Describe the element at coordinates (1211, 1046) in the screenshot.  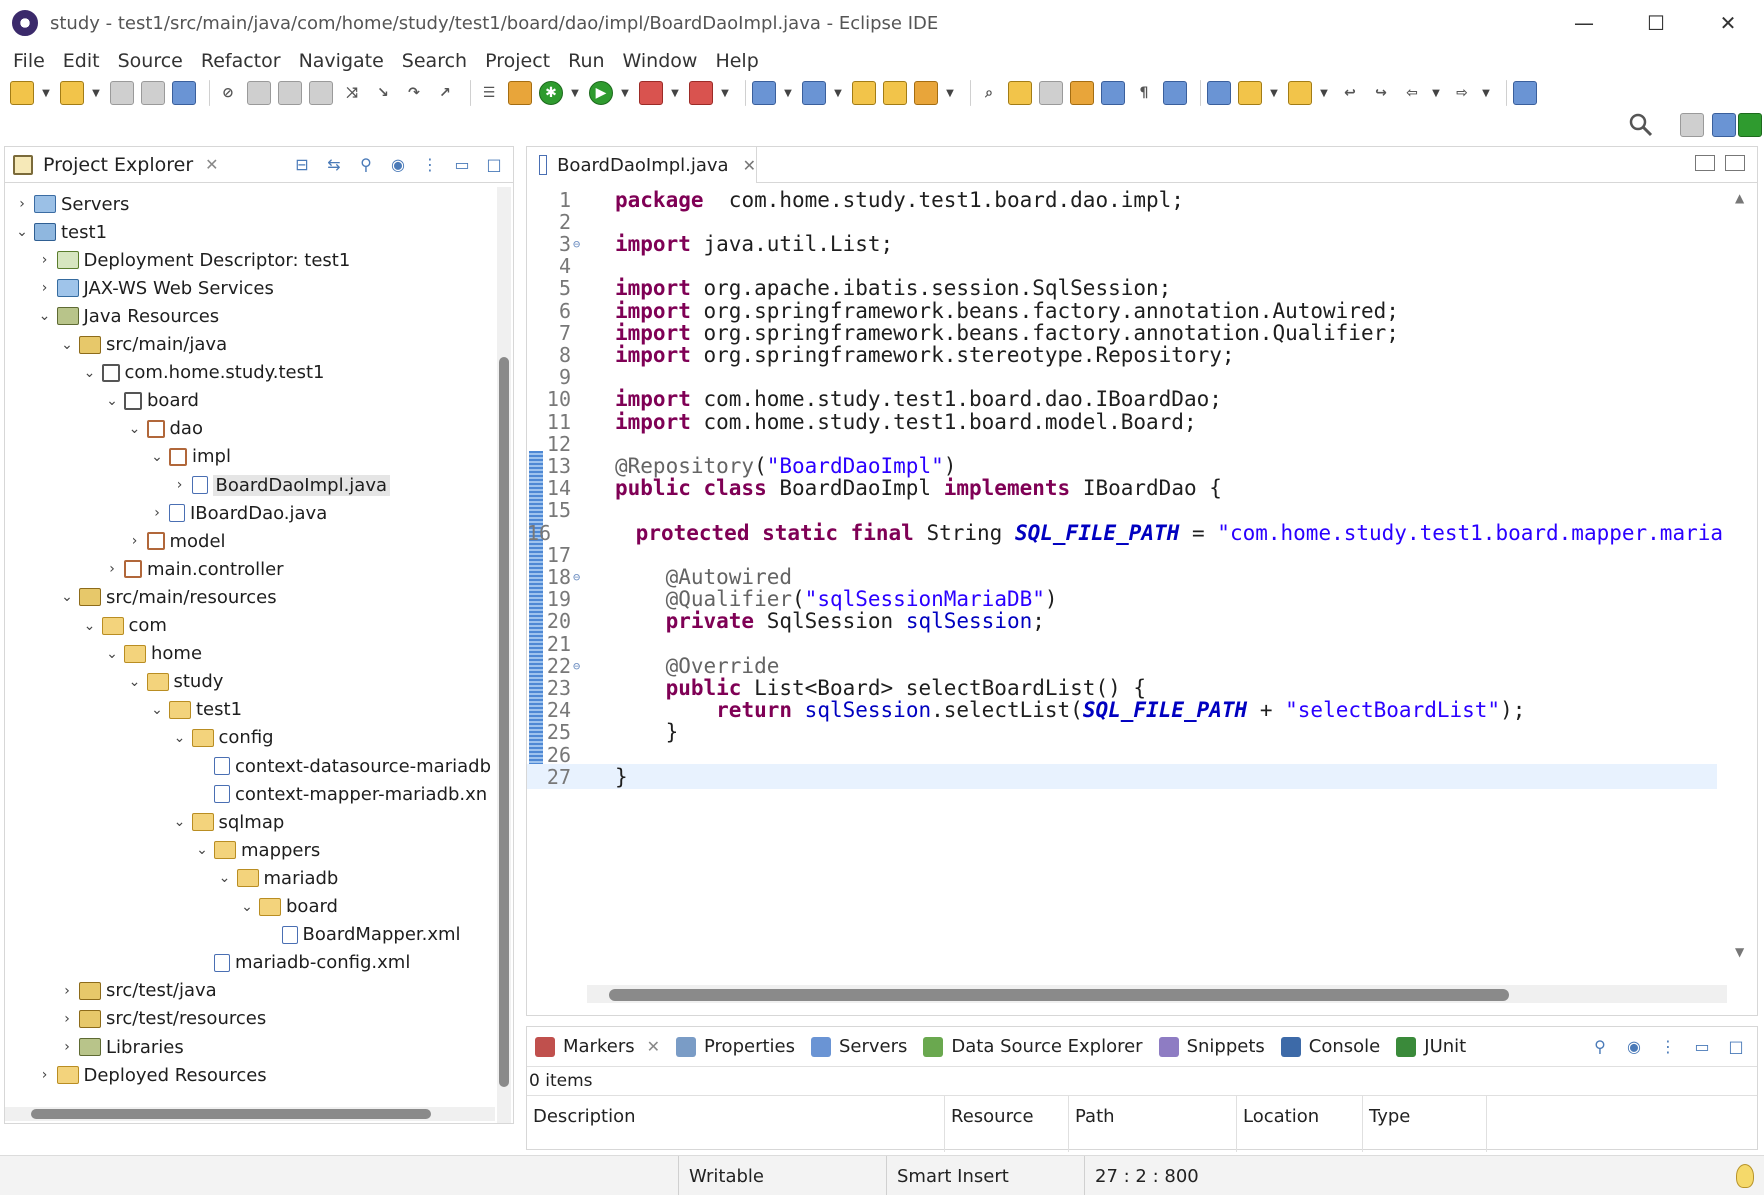
I see `panel-tab-snippets: Snippets` at that location.